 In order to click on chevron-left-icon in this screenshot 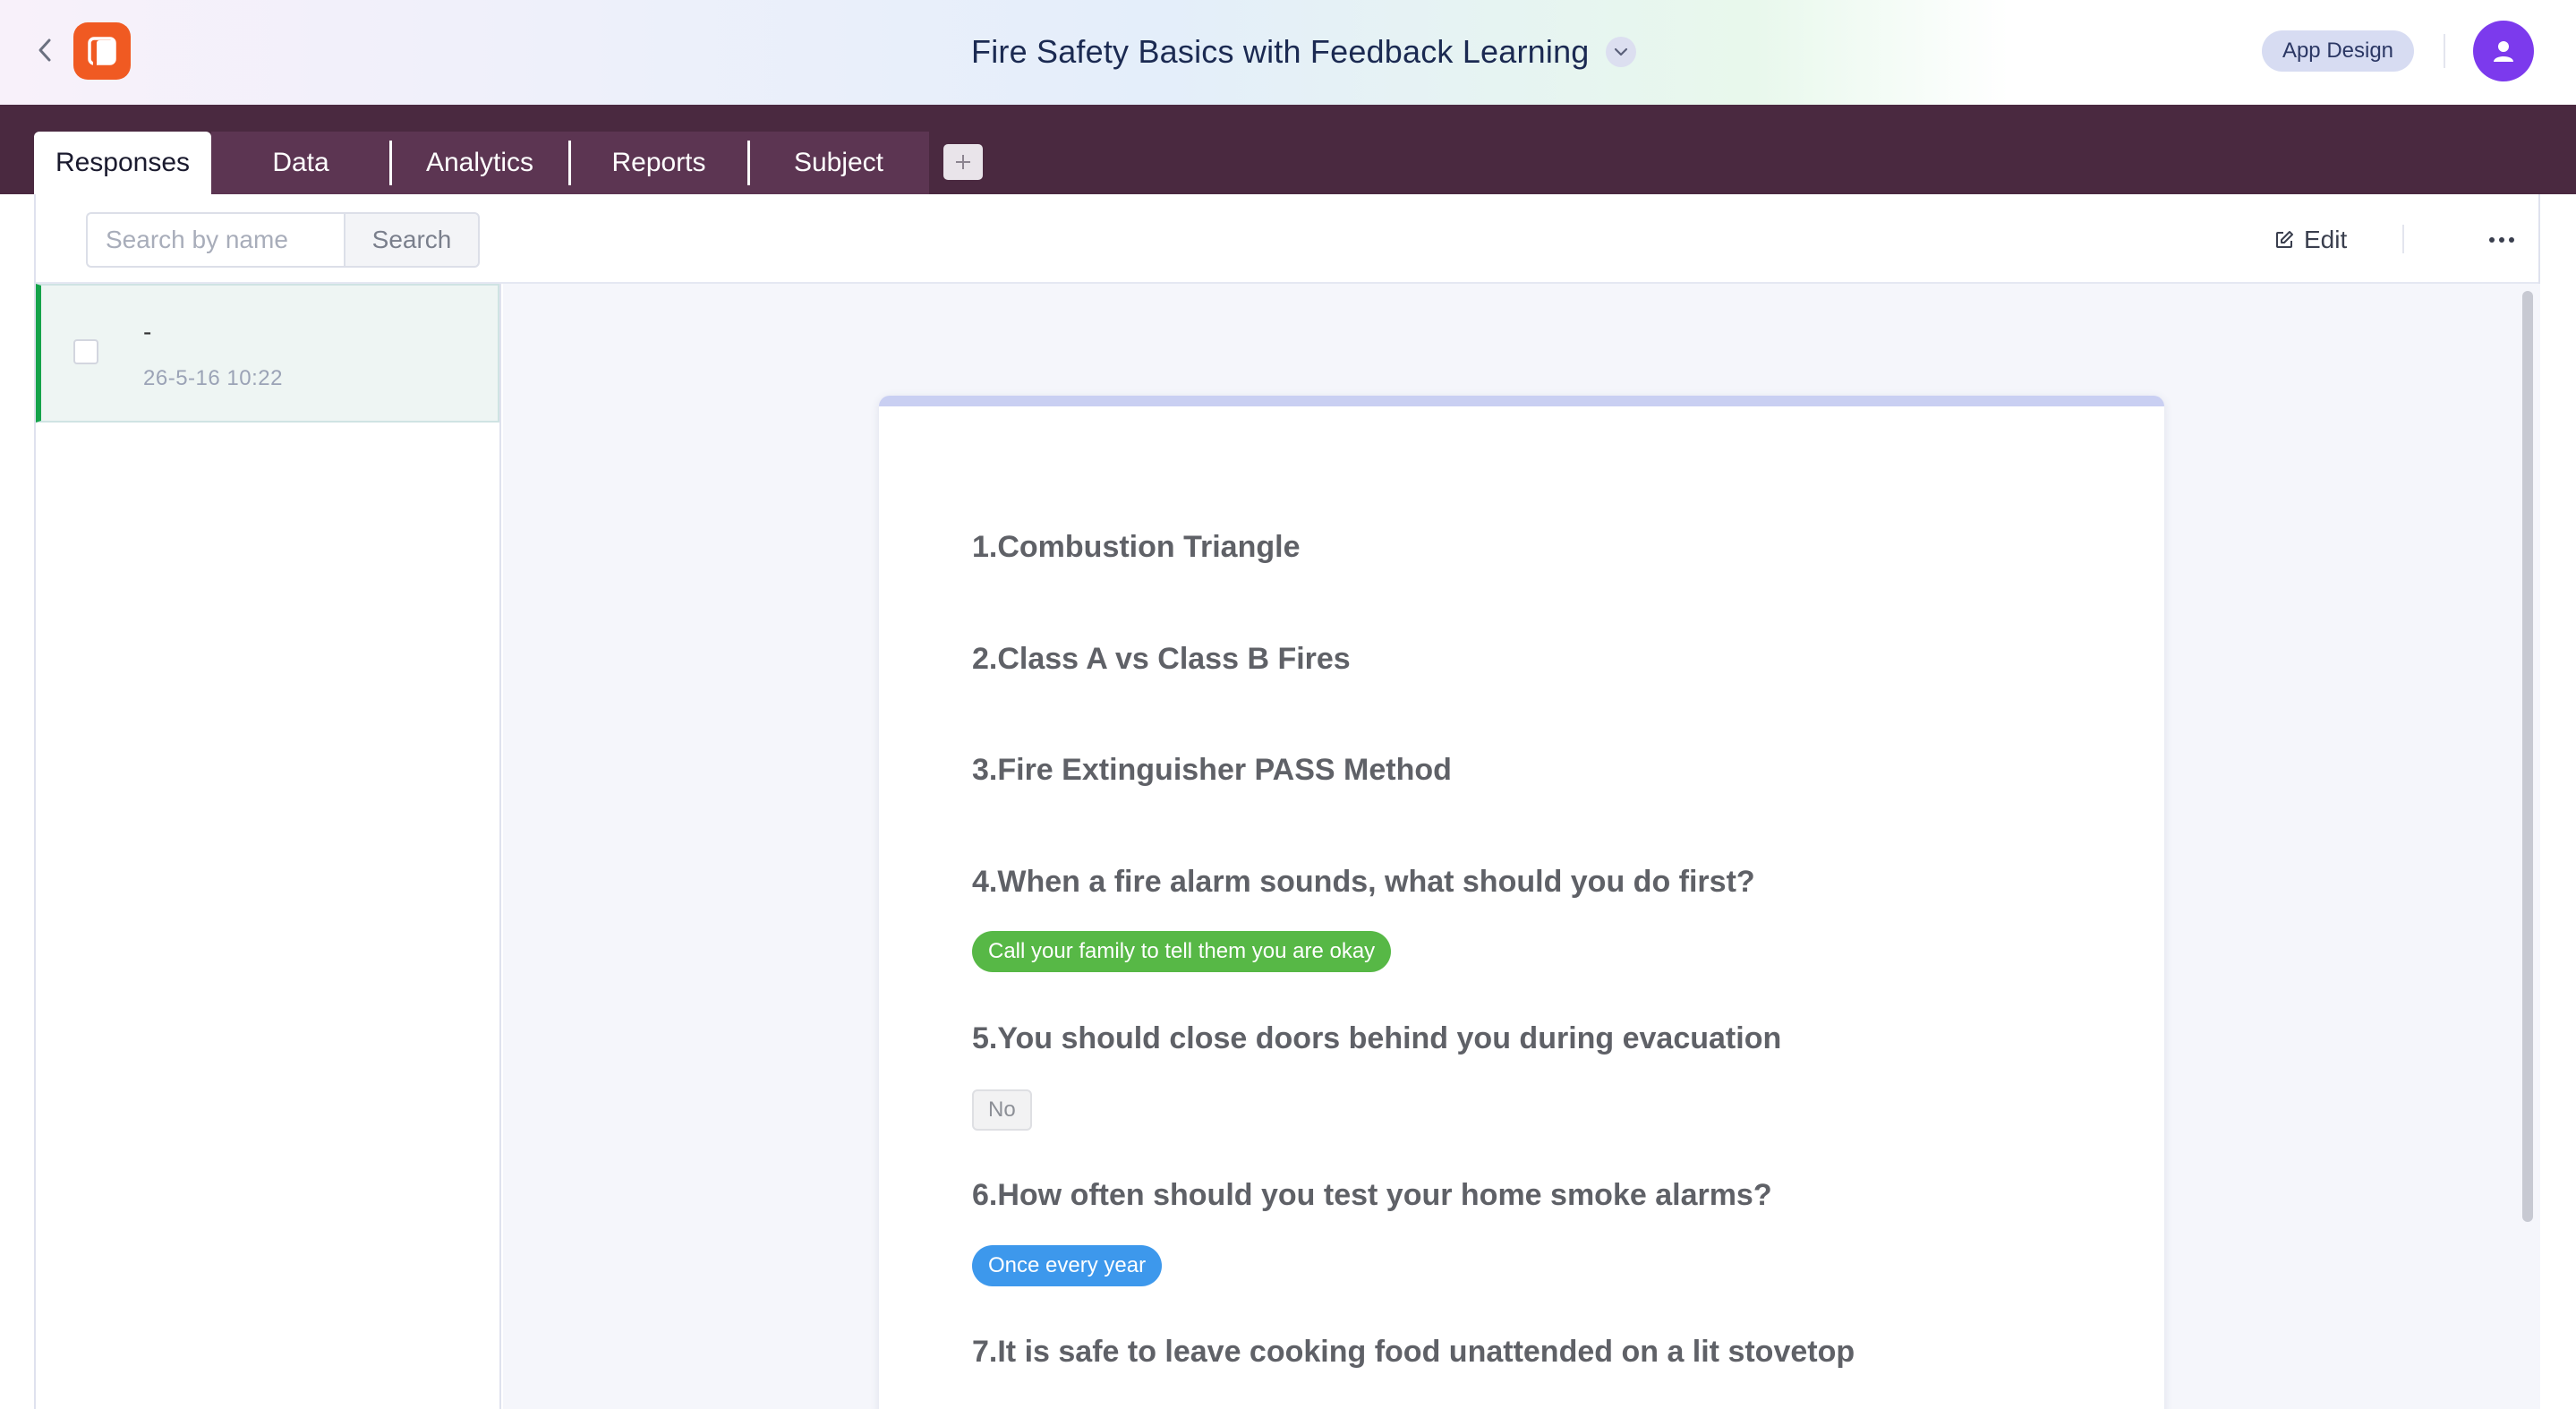, I will do `click(44, 50)`.